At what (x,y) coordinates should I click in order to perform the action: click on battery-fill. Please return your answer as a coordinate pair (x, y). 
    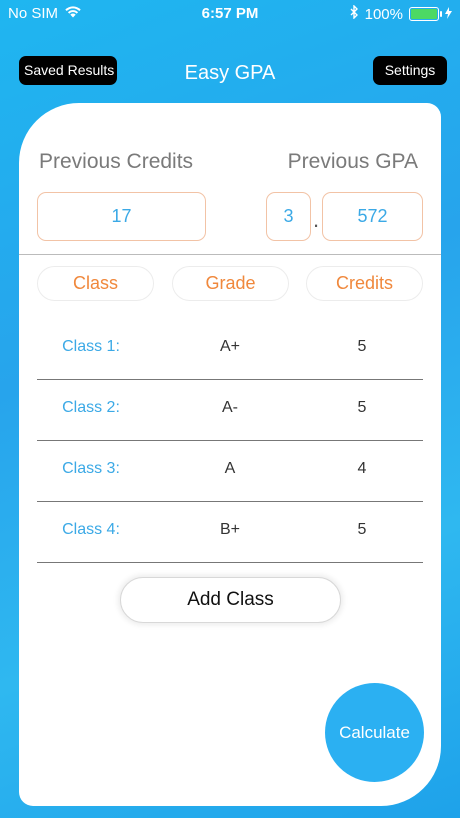
    Looking at the image, I should click on (424, 14).